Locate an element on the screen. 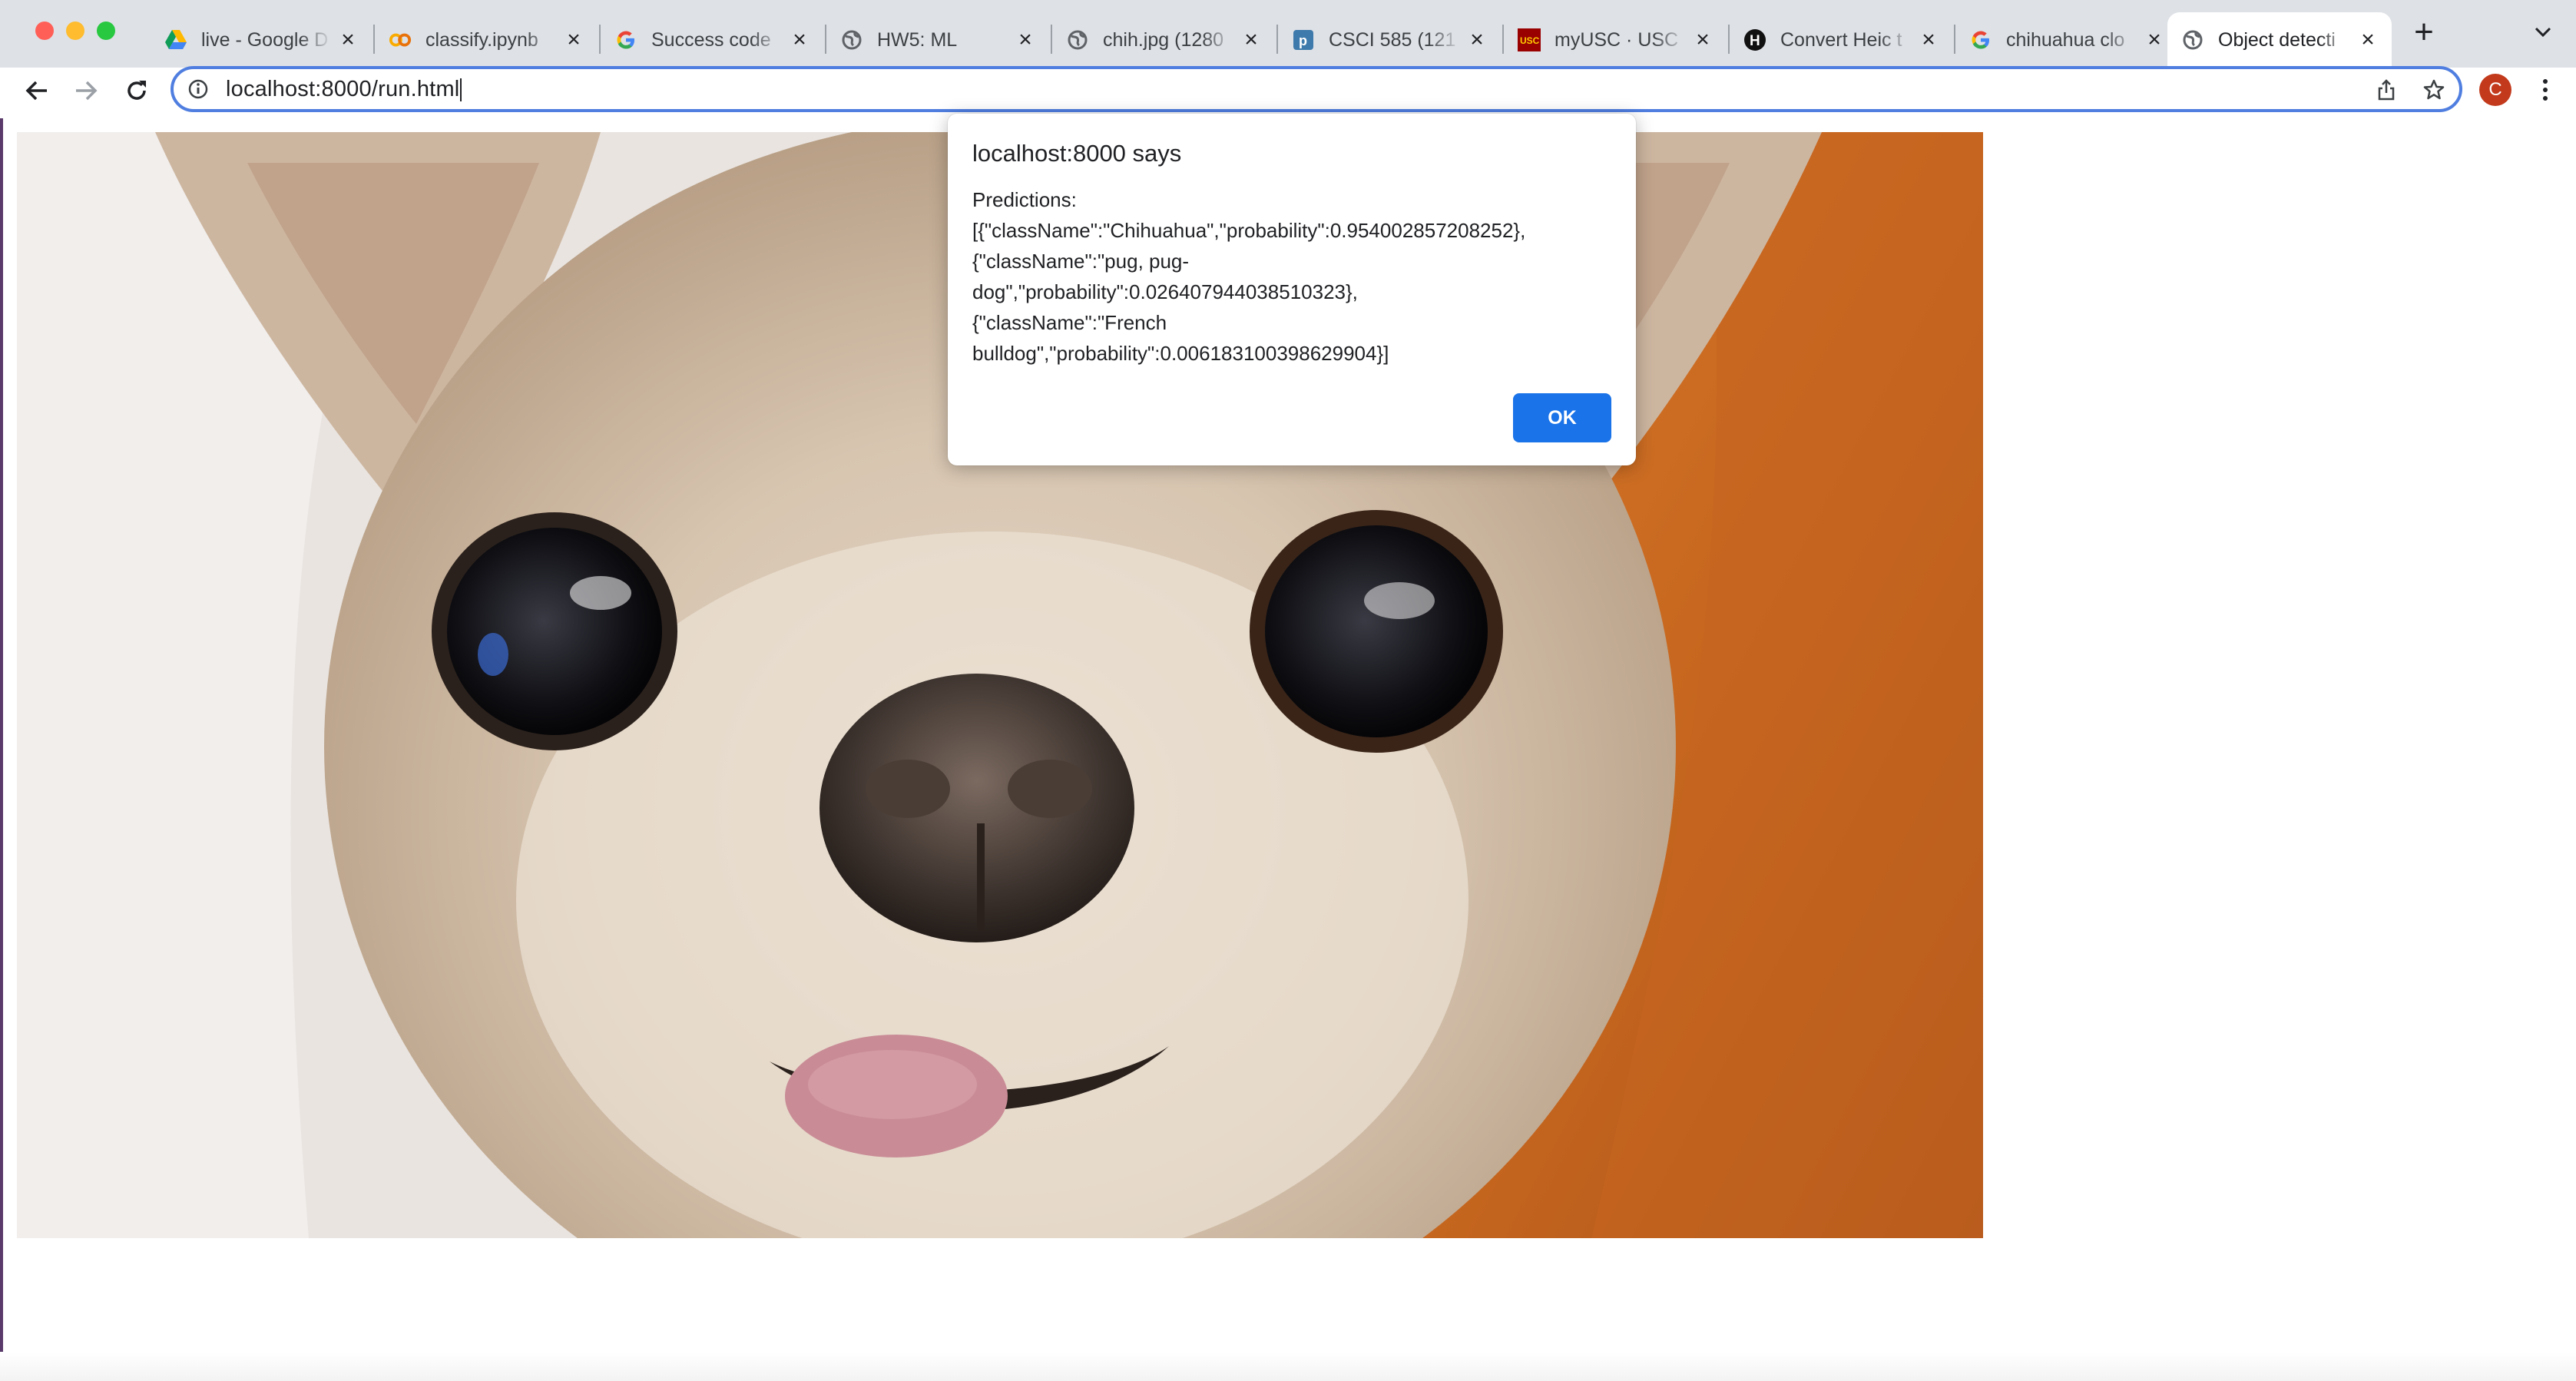 This screenshot has height=1381, width=2576. tab-title: chih.jpg (1280 is located at coordinates (1163, 39).